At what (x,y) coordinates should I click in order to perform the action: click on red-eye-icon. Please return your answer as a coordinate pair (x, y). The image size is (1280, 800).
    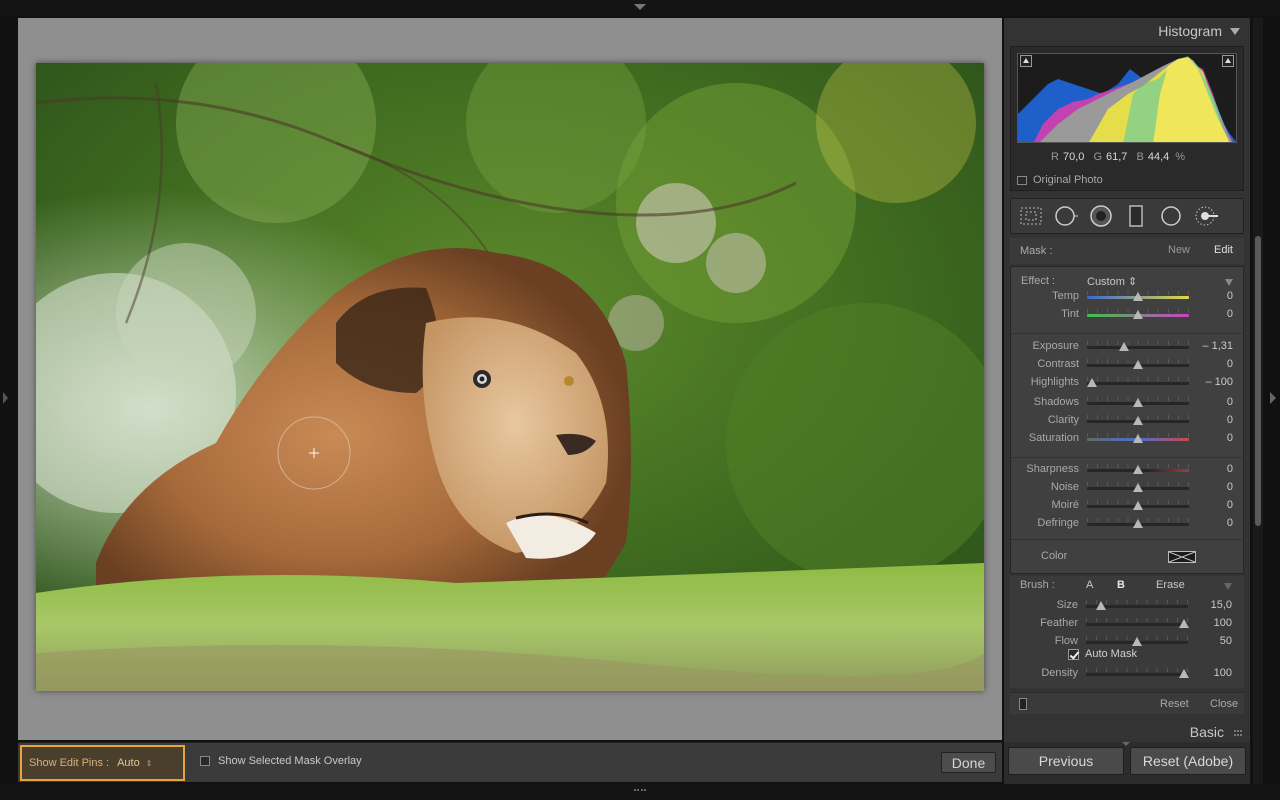
    Looking at the image, I should click on (1101, 216).